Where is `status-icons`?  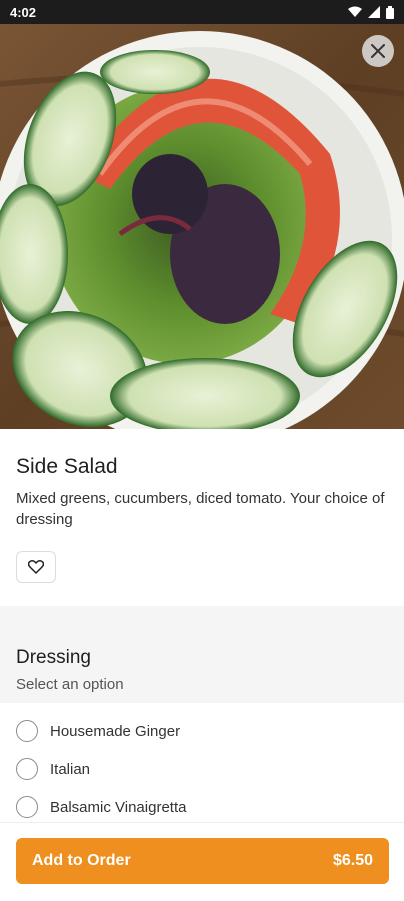 status-icons is located at coordinates (371, 12).